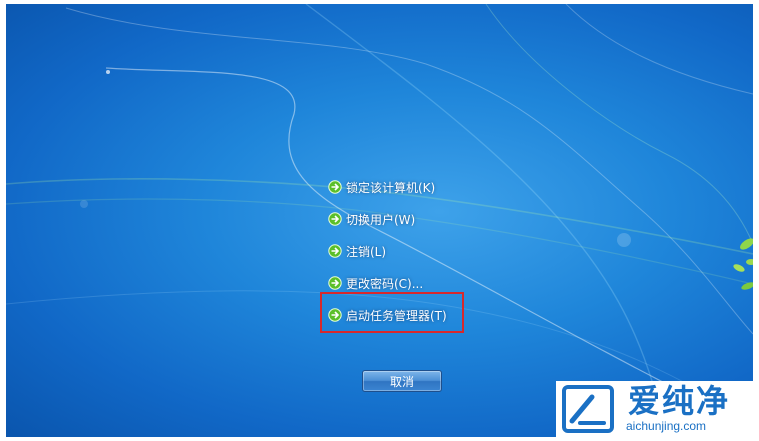 This screenshot has height=441, width=759. I want to click on leaf-decoration-icon, so click(743, 264).